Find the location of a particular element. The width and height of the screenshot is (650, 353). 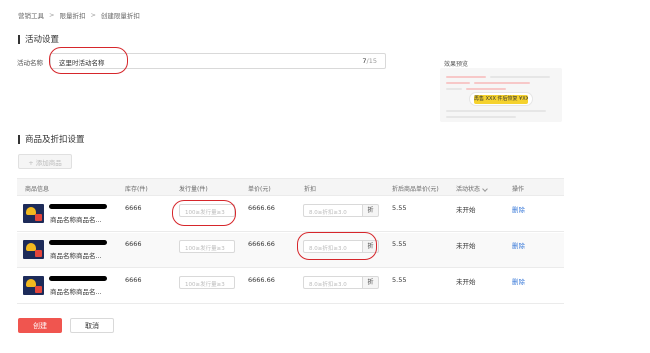

column-header-unit-price: 单价(元) is located at coordinates (259, 189).